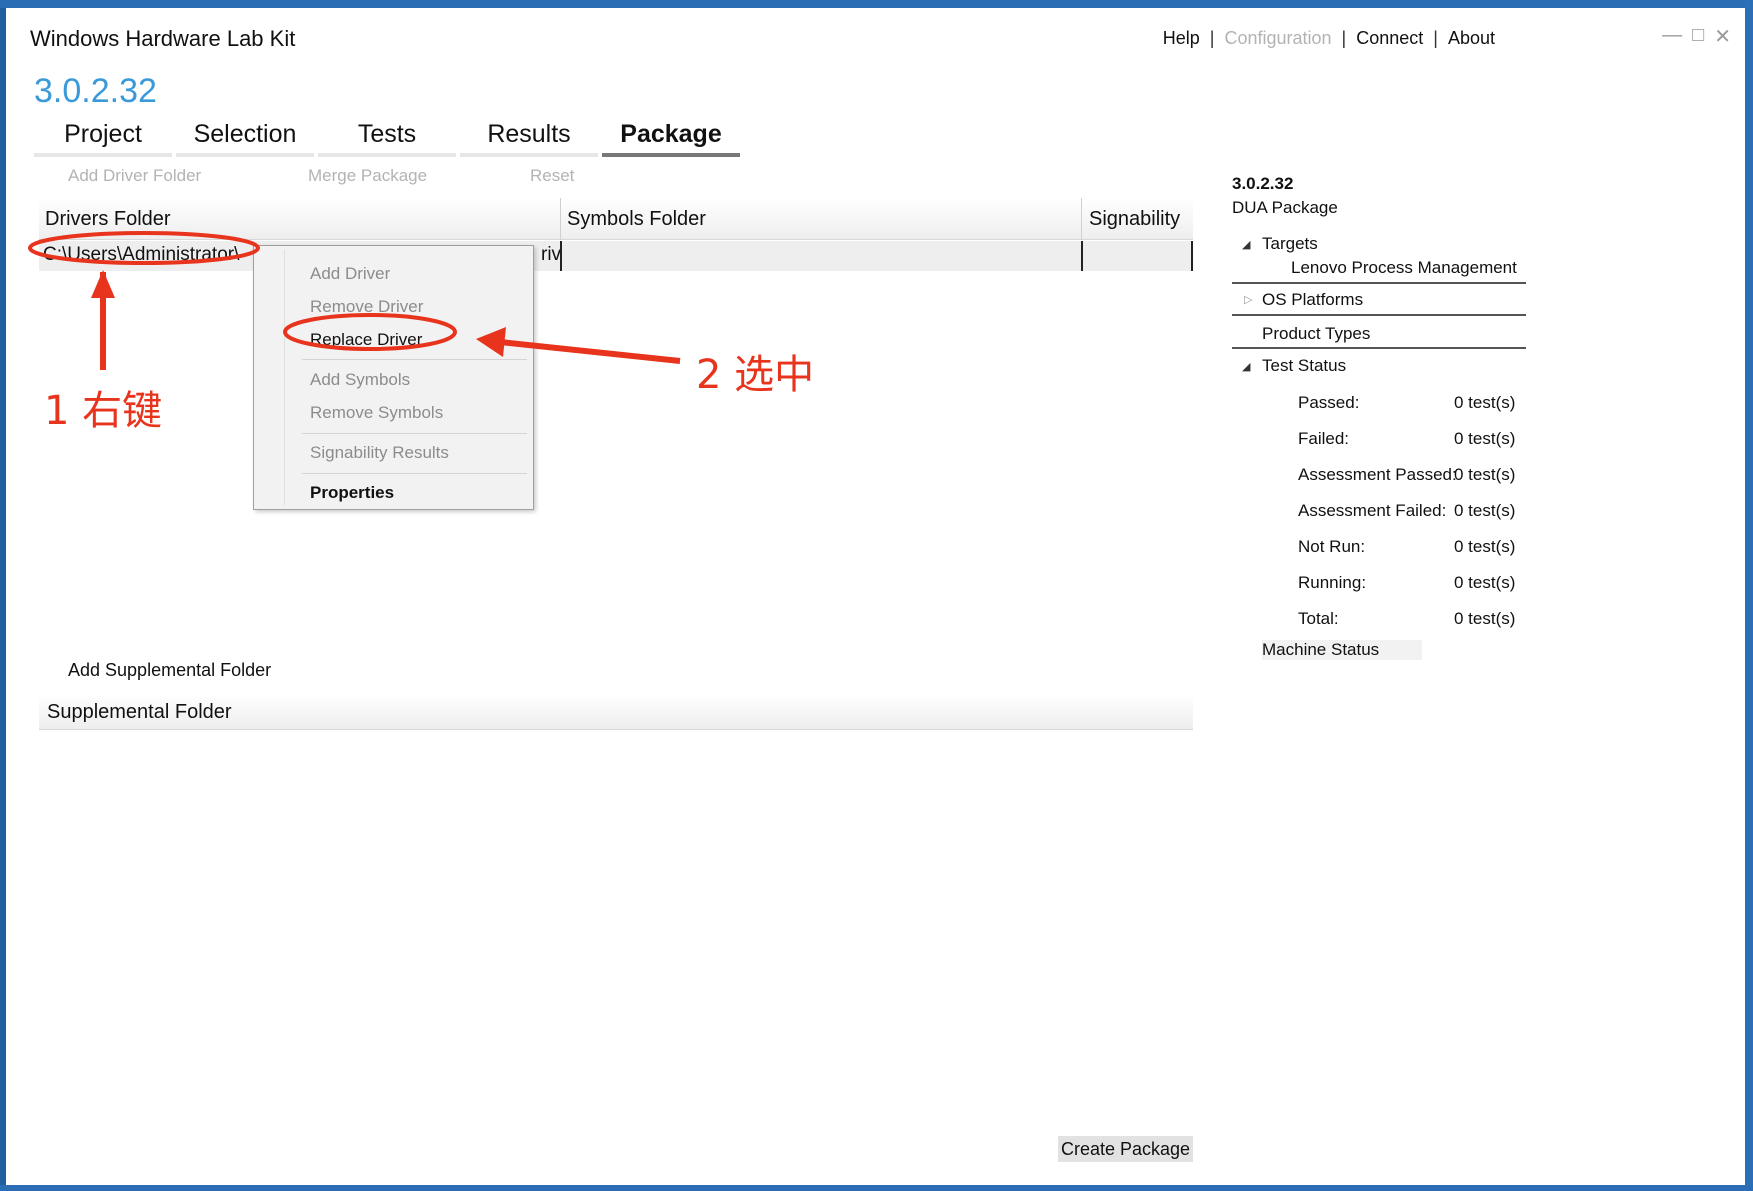 Image resolution: width=1753 pixels, height=1191 pixels. What do you see at coordinates (1125, 1149) in the screenshot?
I see `create-package-button: Create Package` at bounding box center [1125, 1149].